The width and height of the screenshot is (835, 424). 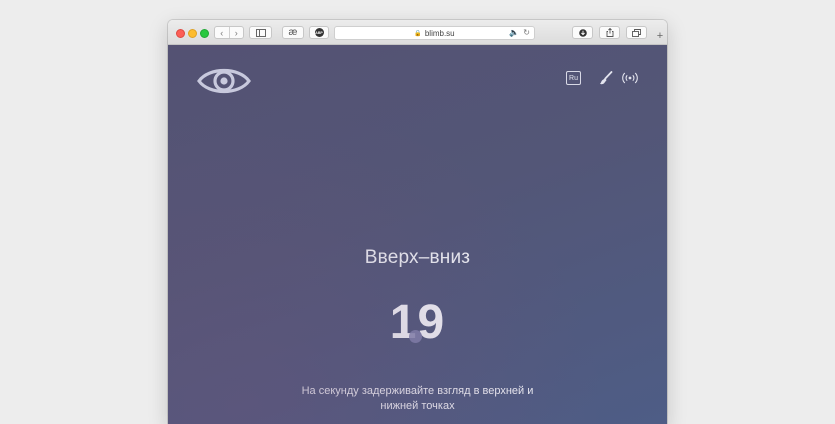 I want to click on navigation-buttons: ‹ ›, so click(x=229, y=32).